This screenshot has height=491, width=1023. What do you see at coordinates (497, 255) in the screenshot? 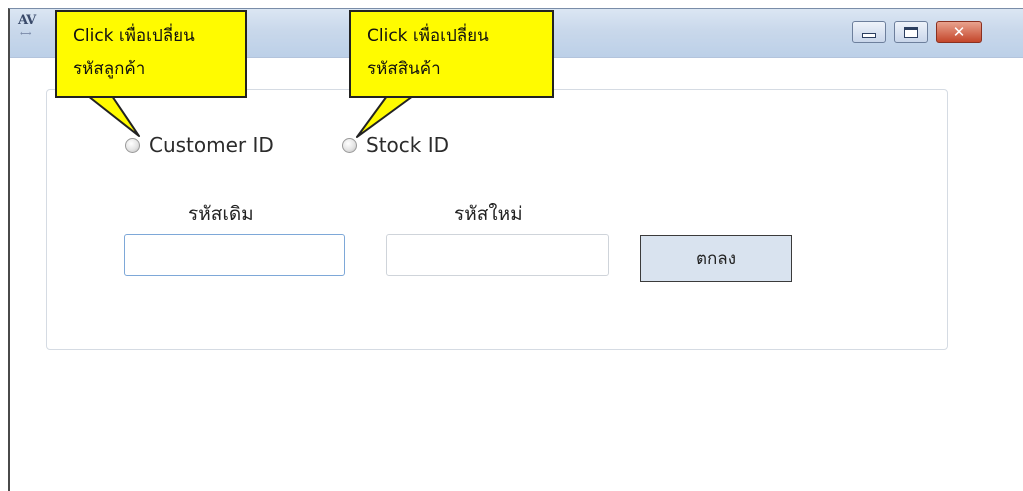
I see `new-code-input` at bounding box center [497, 255].